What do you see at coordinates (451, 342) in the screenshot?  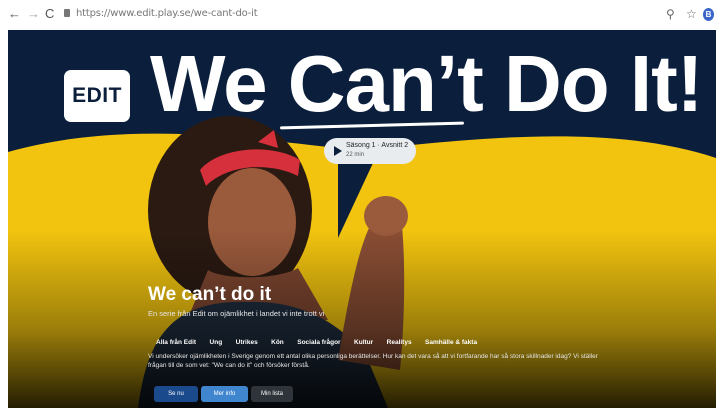 I see `tag-link: Samhälle & fakta` at bounding box center [451, 342].